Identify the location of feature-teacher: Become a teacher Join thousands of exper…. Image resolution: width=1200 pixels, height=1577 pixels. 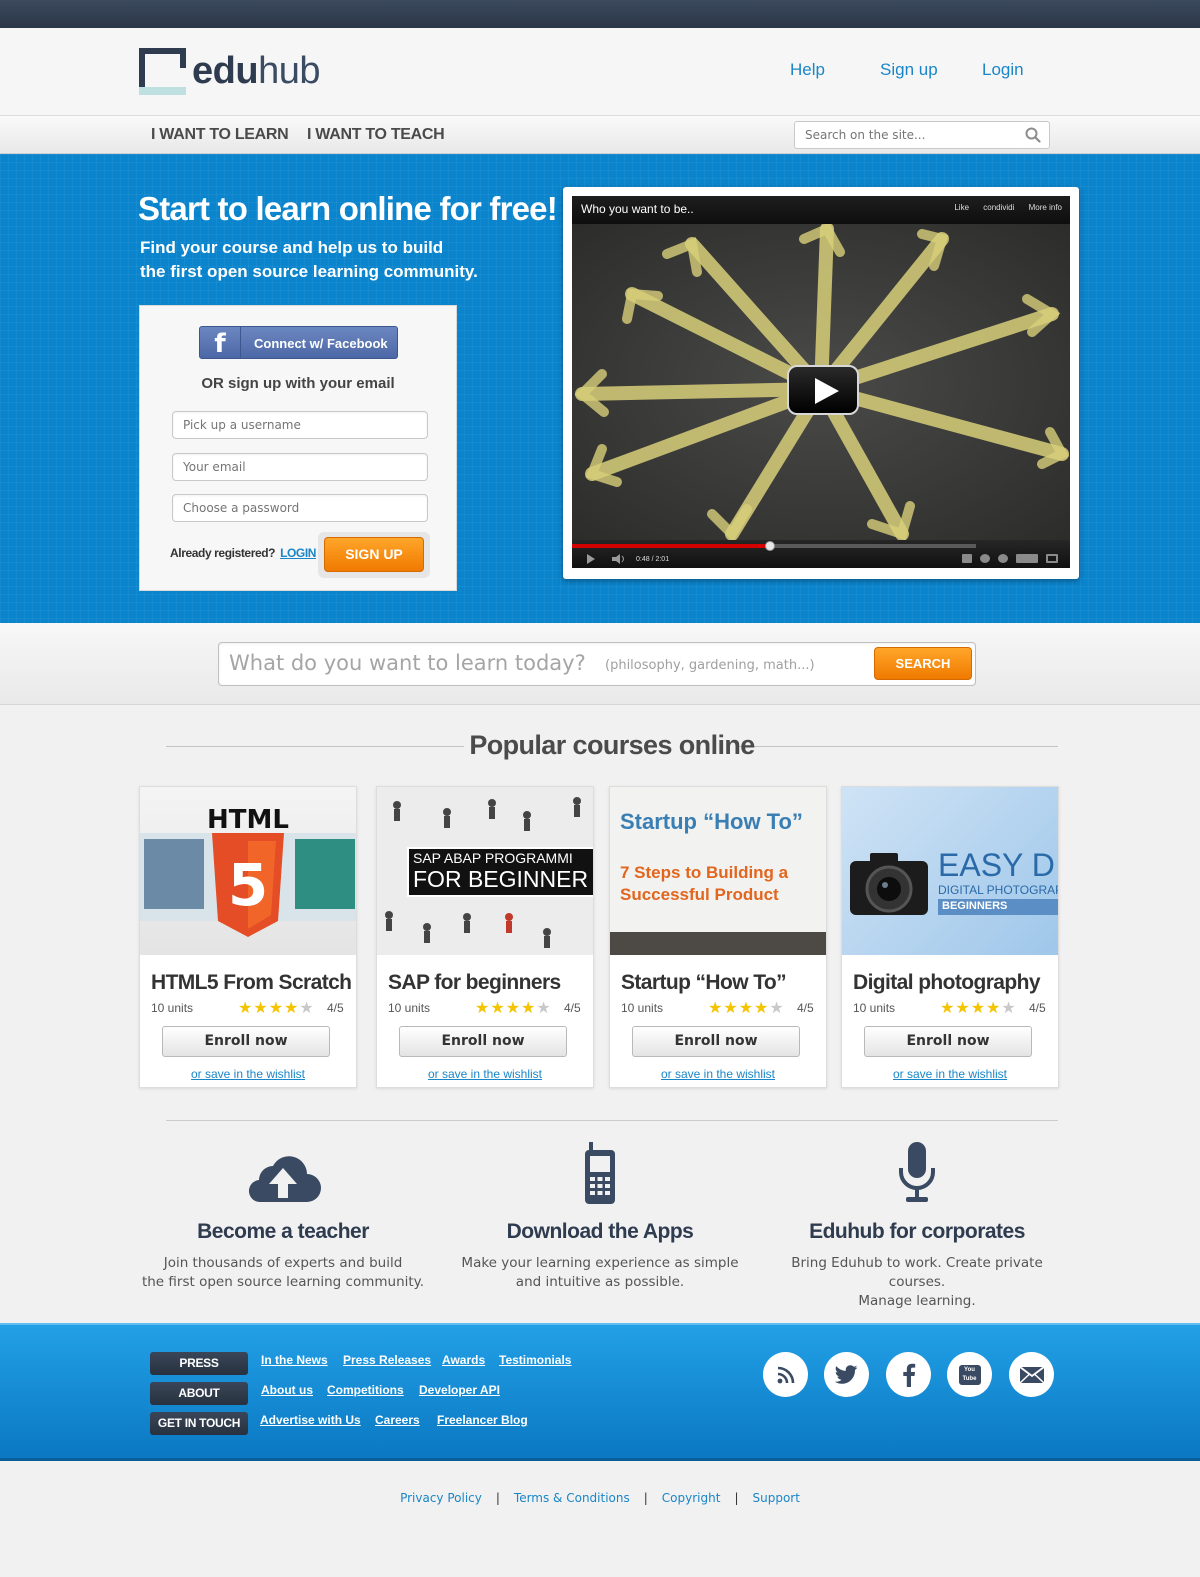
(283, 1216).